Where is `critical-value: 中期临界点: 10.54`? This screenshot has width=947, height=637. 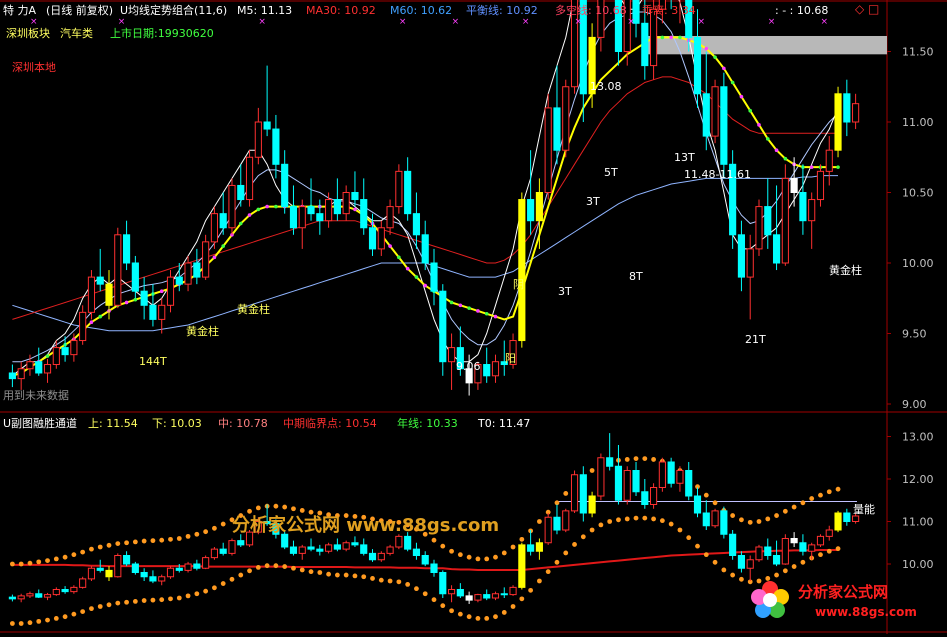
critical-value: 中期临界点: 10.54 is located at coordinates (330, 423).